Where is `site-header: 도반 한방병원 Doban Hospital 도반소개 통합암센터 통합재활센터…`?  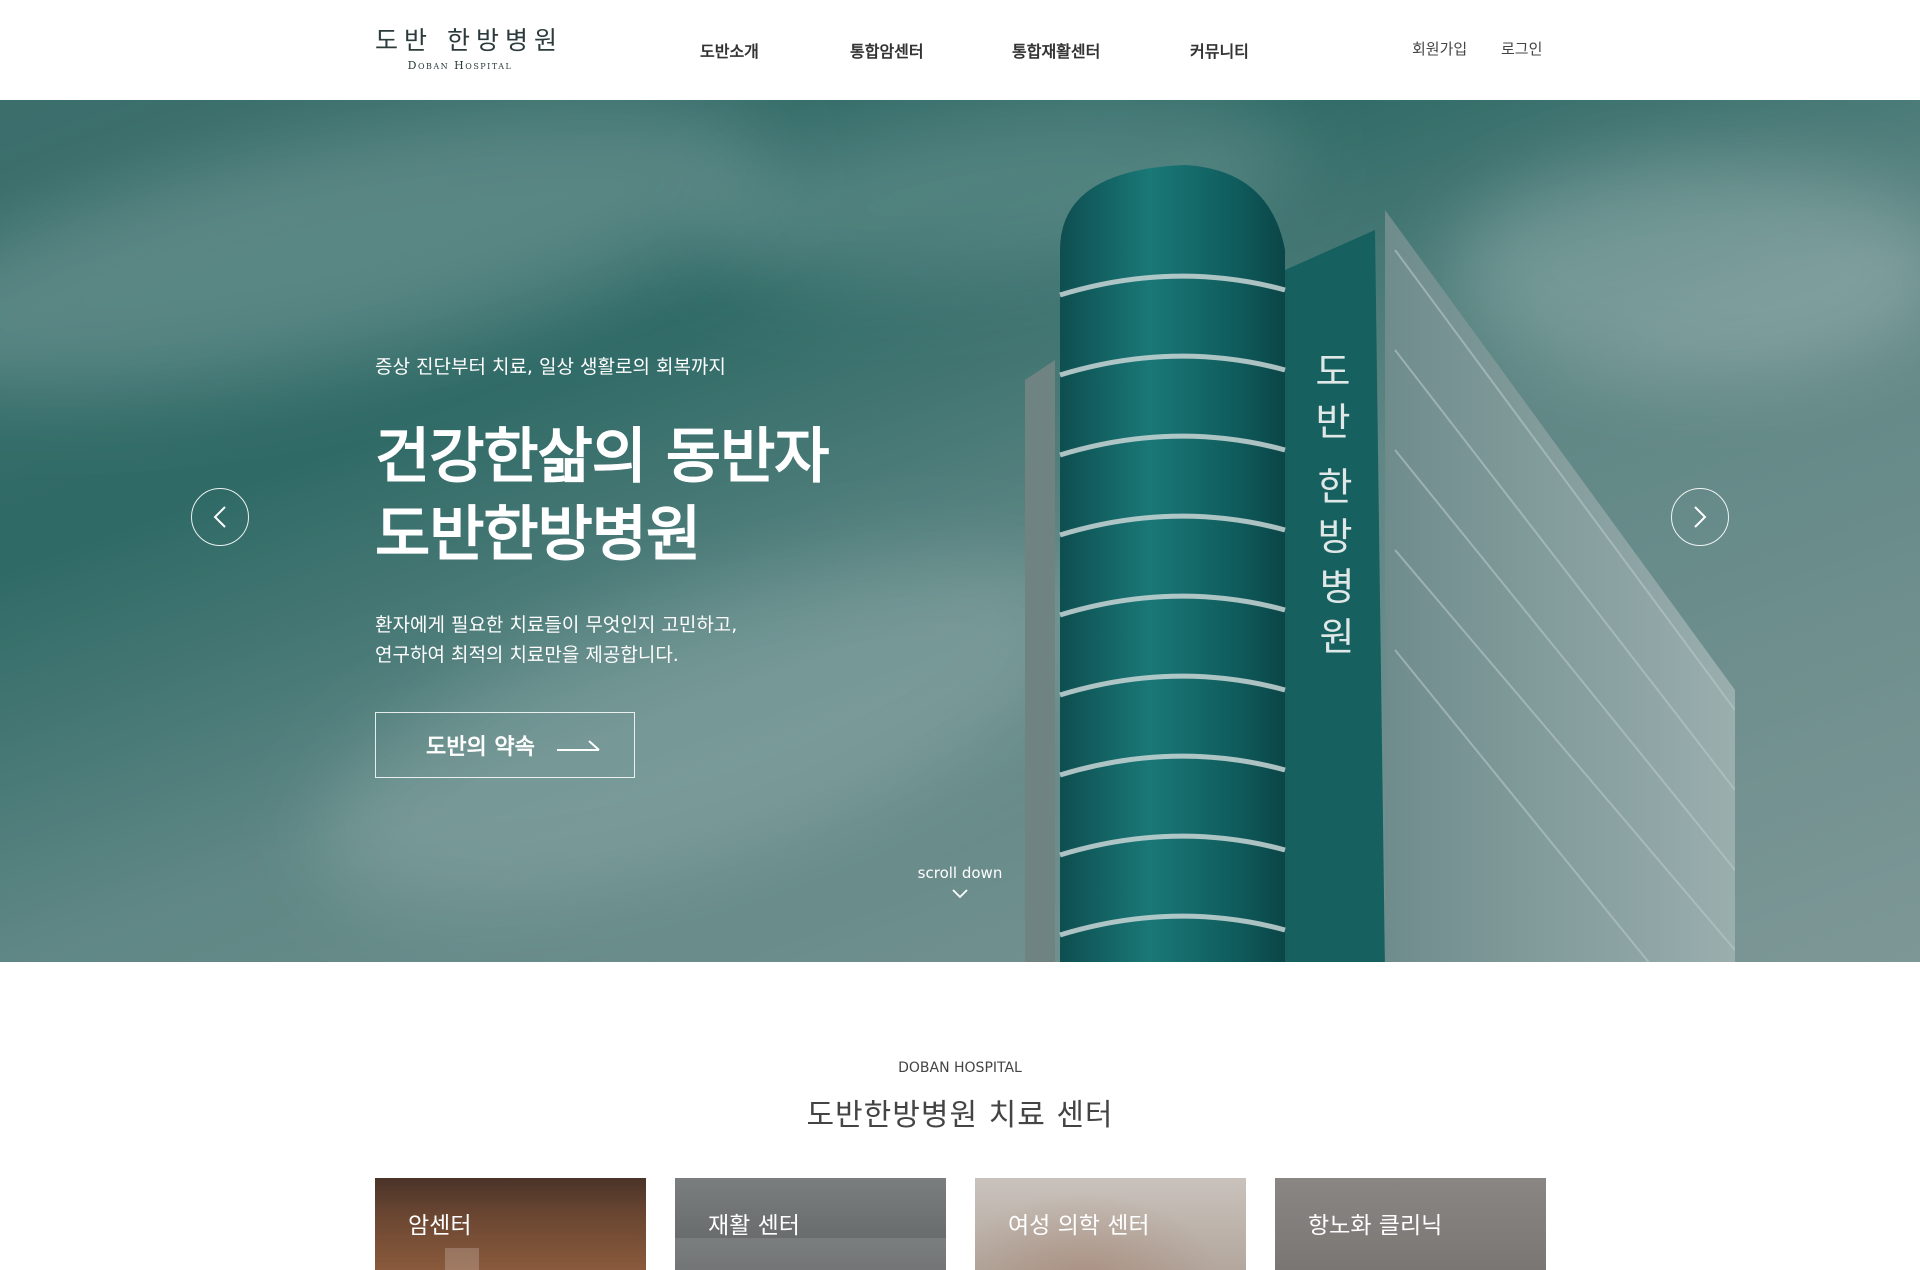
site-header: 도반 한방병원 Doban Hospital 도반소개 통합암센터 통합재활센터… is located at coordinates (960, 50).